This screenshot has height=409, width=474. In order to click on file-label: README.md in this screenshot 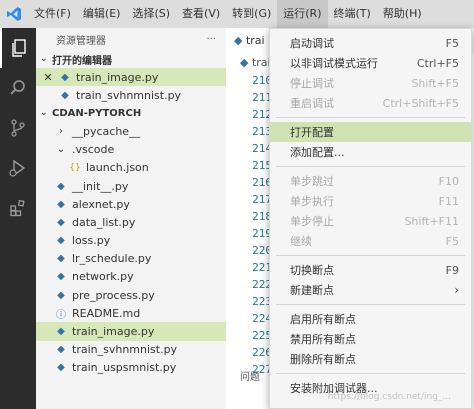, I will do `click(106, 313)`.